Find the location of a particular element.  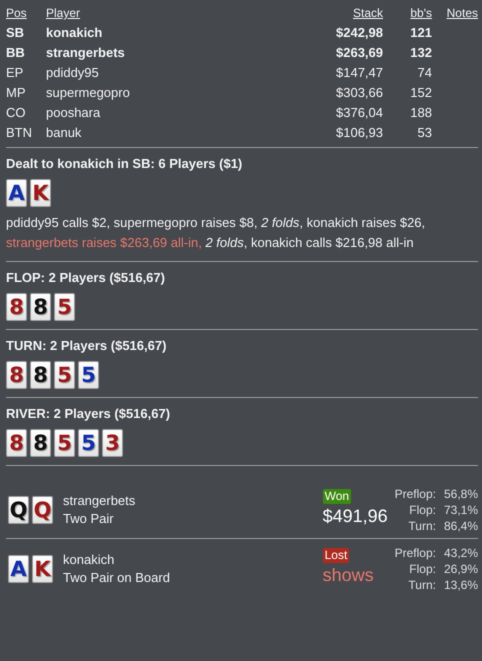

equity-value: 56,8% is located at coordinates (461, 494).